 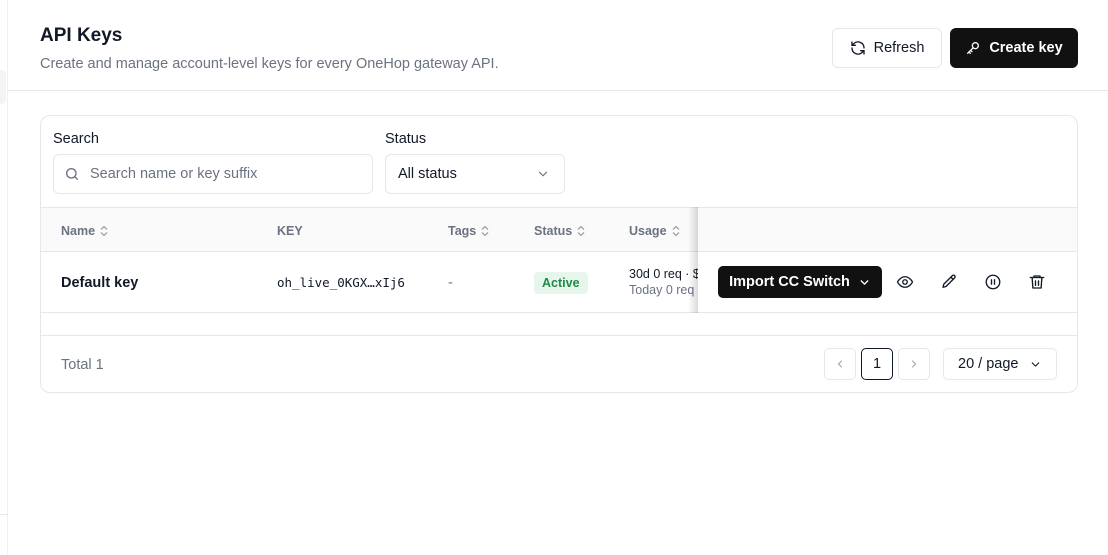 I want to click on column-header-name: Name, so click(x=84, y=230).